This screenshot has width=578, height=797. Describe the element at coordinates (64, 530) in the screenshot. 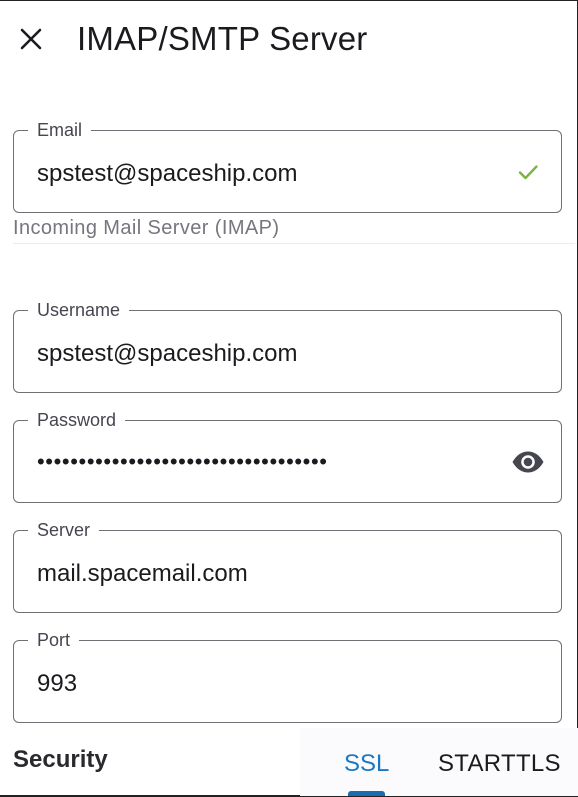

I see `server-field-label: Server` at that location.